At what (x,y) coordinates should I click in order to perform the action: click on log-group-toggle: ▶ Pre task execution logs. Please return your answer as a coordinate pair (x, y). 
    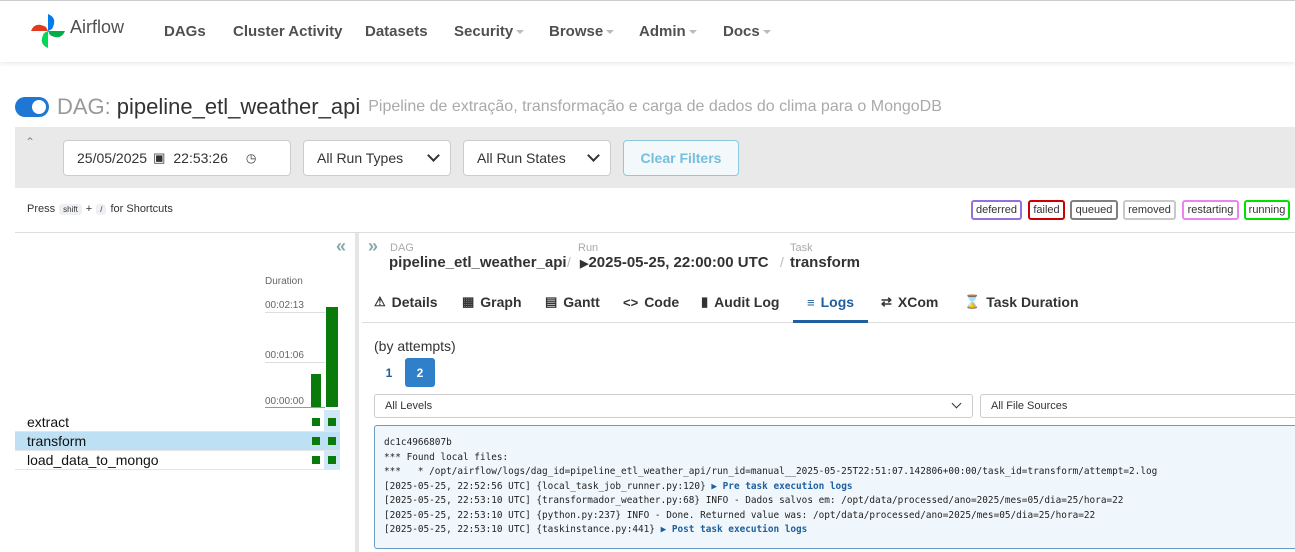
    Looking at the image, I should click on (781, 486).